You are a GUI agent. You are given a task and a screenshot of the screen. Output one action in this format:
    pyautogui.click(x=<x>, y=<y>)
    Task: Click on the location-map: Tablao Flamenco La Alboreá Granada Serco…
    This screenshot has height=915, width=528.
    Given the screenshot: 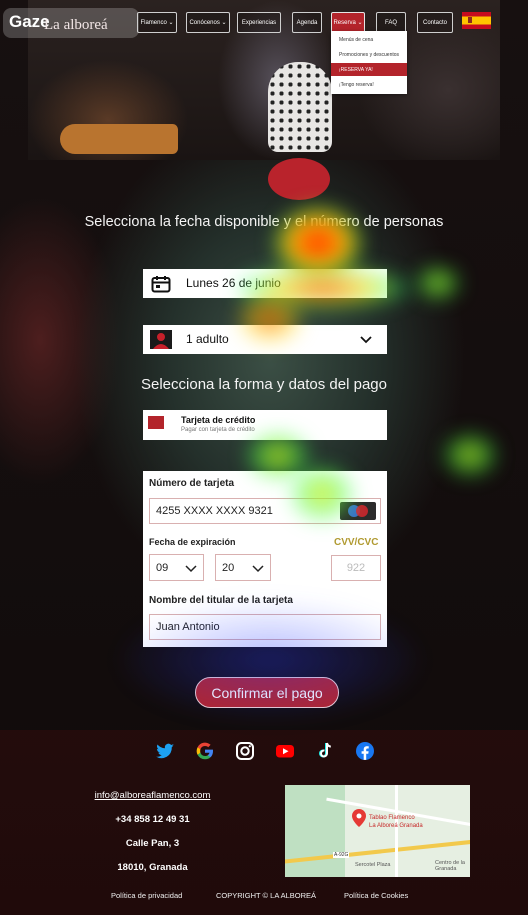 What is the action you would take?
    pyautogui.click(x=377, y=831)
    